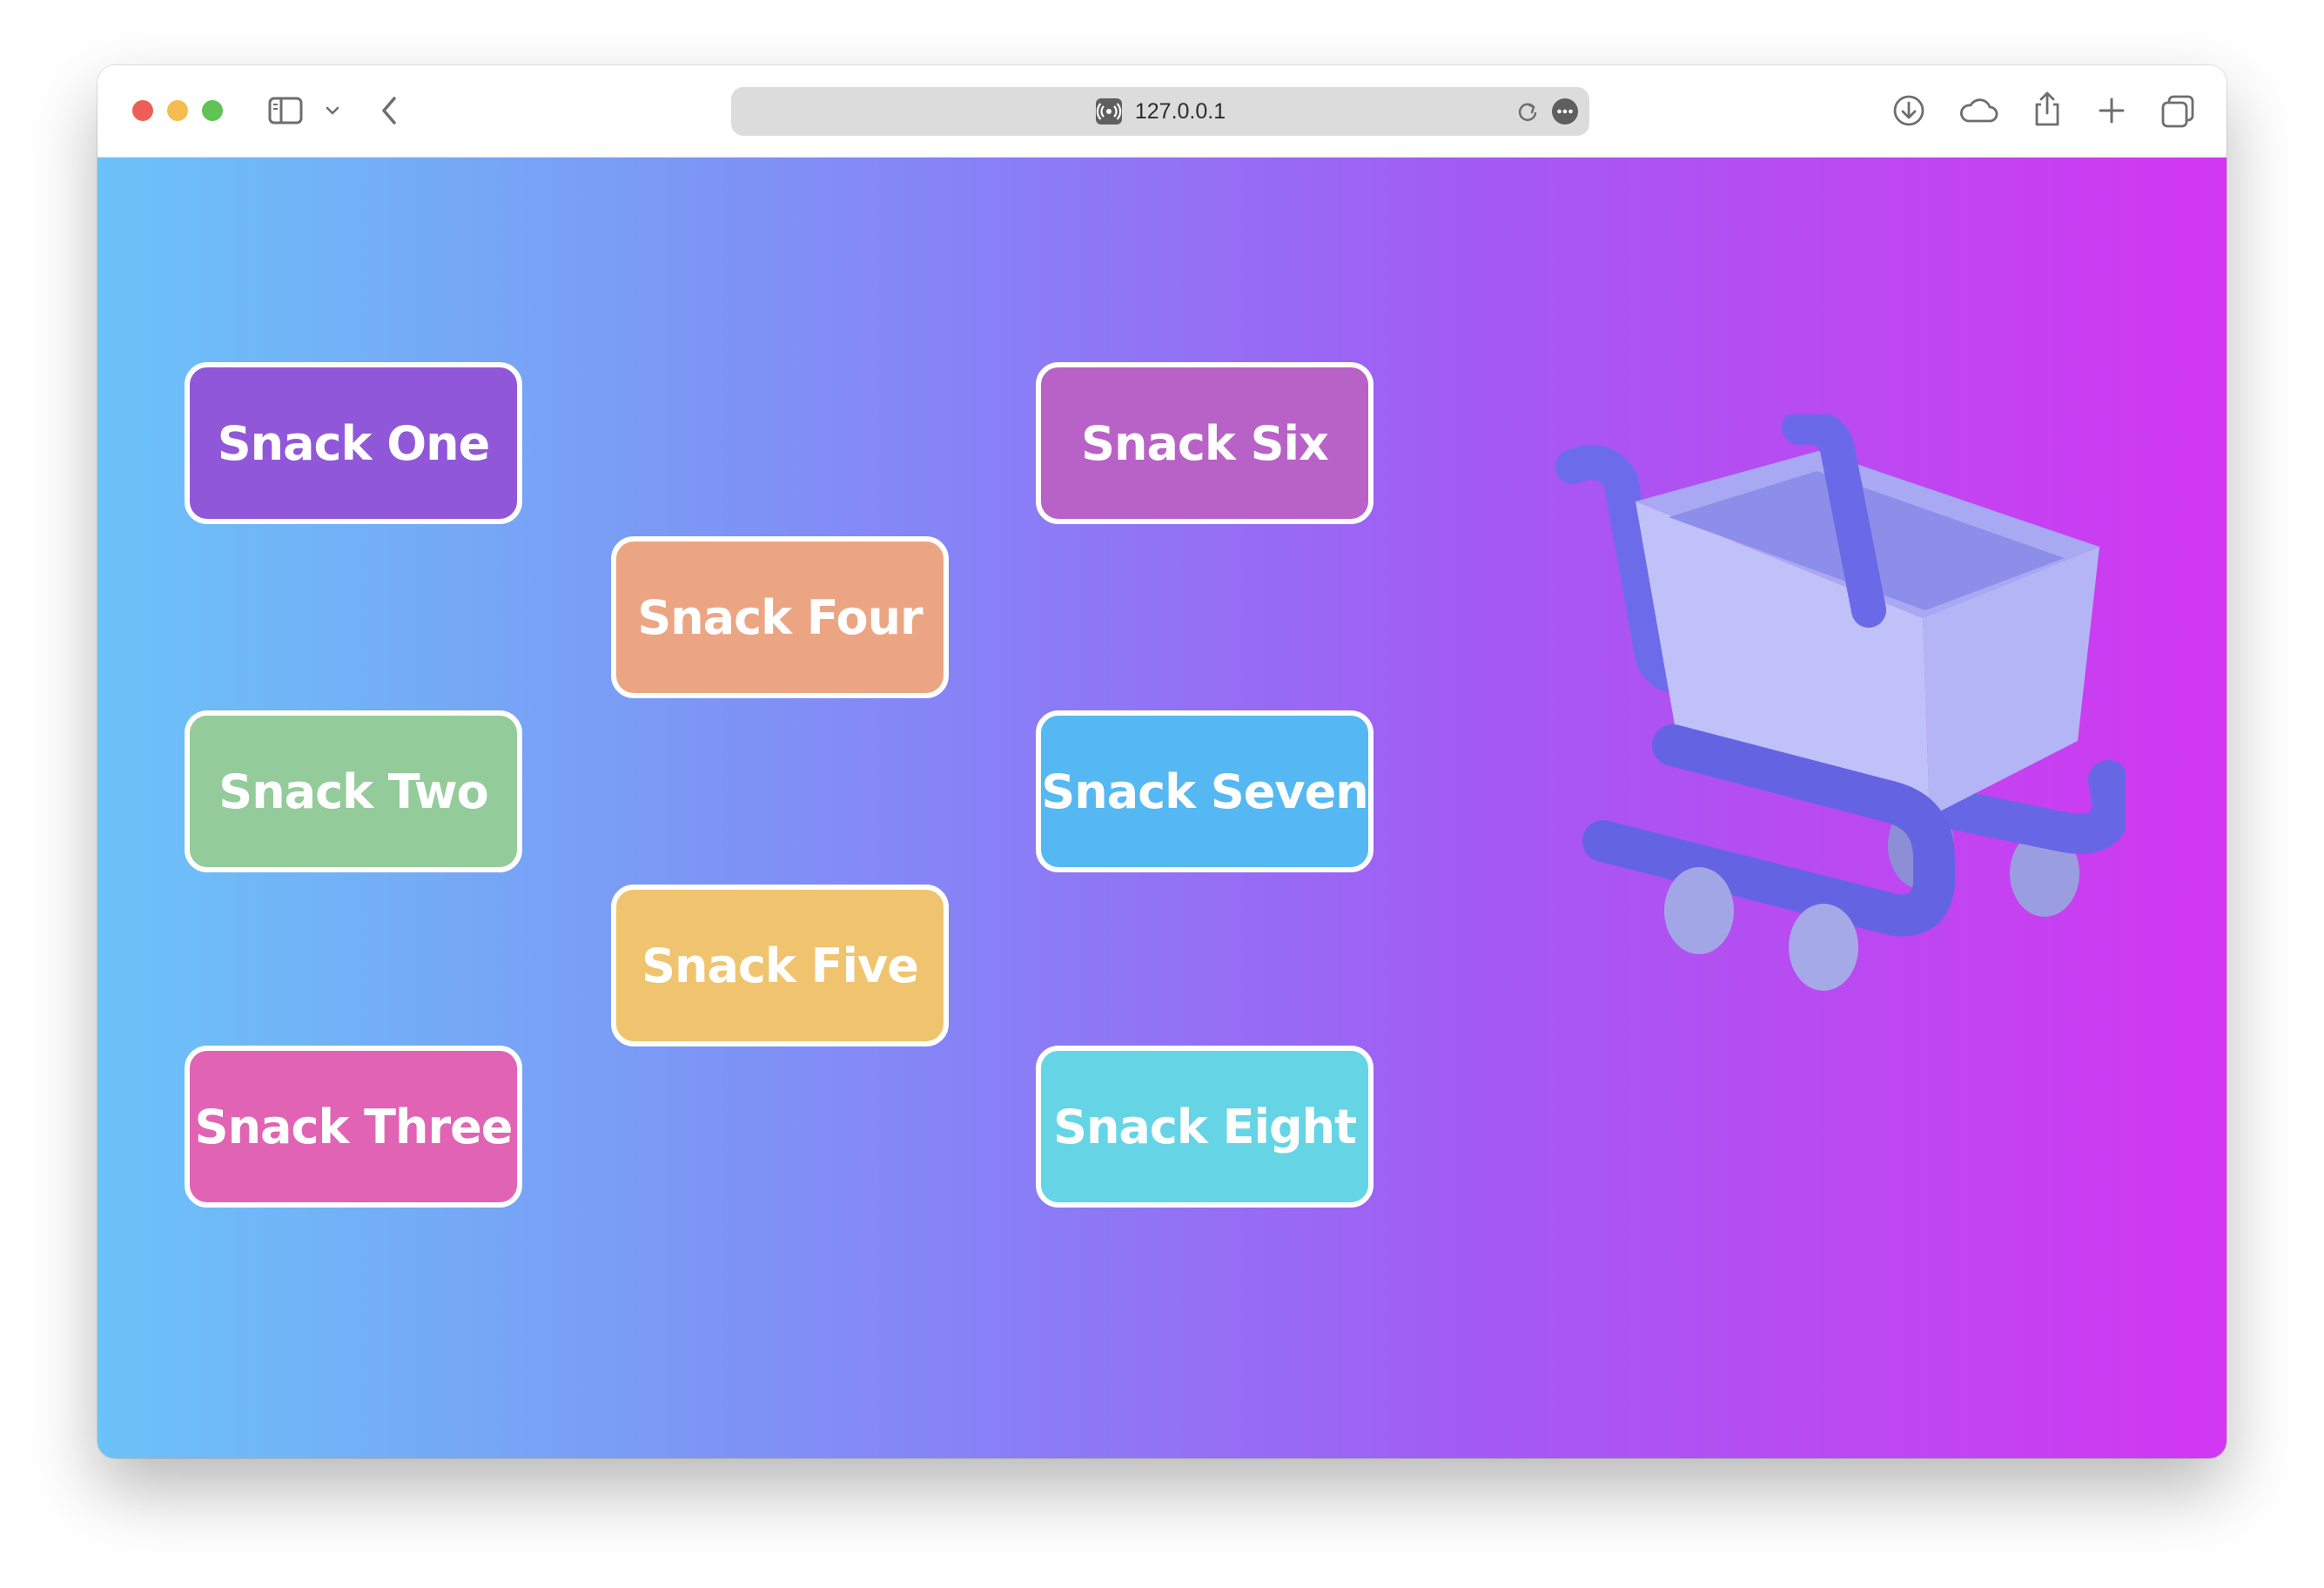  What do you see at coordinates (1108, 111) in the screenshot?
I see `broadcast-icon` at bounding box center [1108, 111].